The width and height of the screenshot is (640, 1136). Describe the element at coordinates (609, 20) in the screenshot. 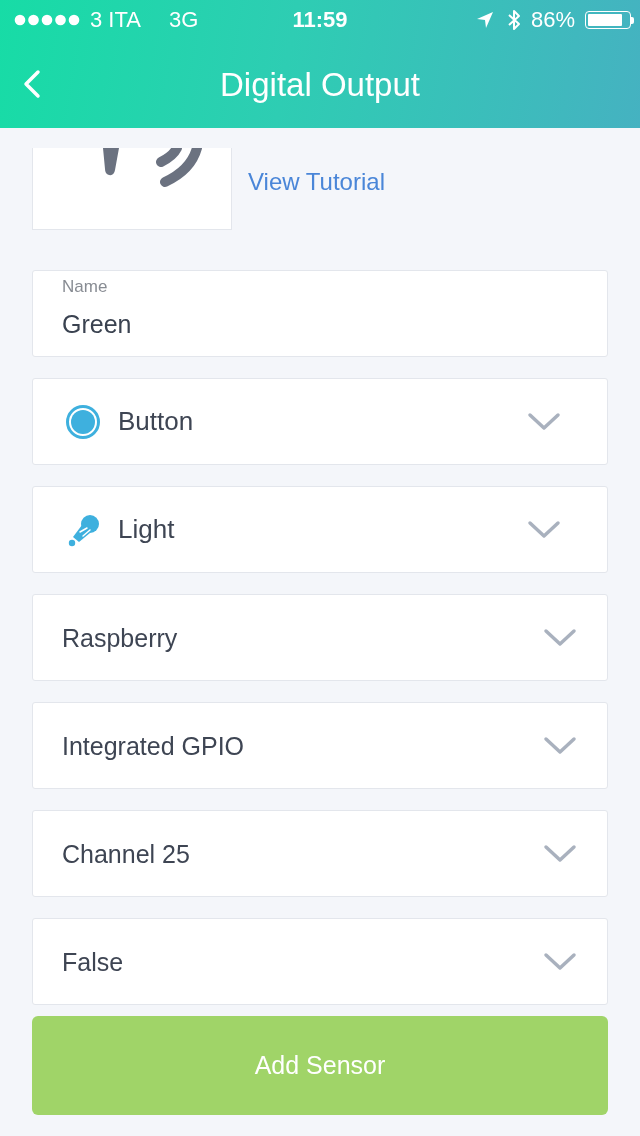

I see `battery-icon` at that location.